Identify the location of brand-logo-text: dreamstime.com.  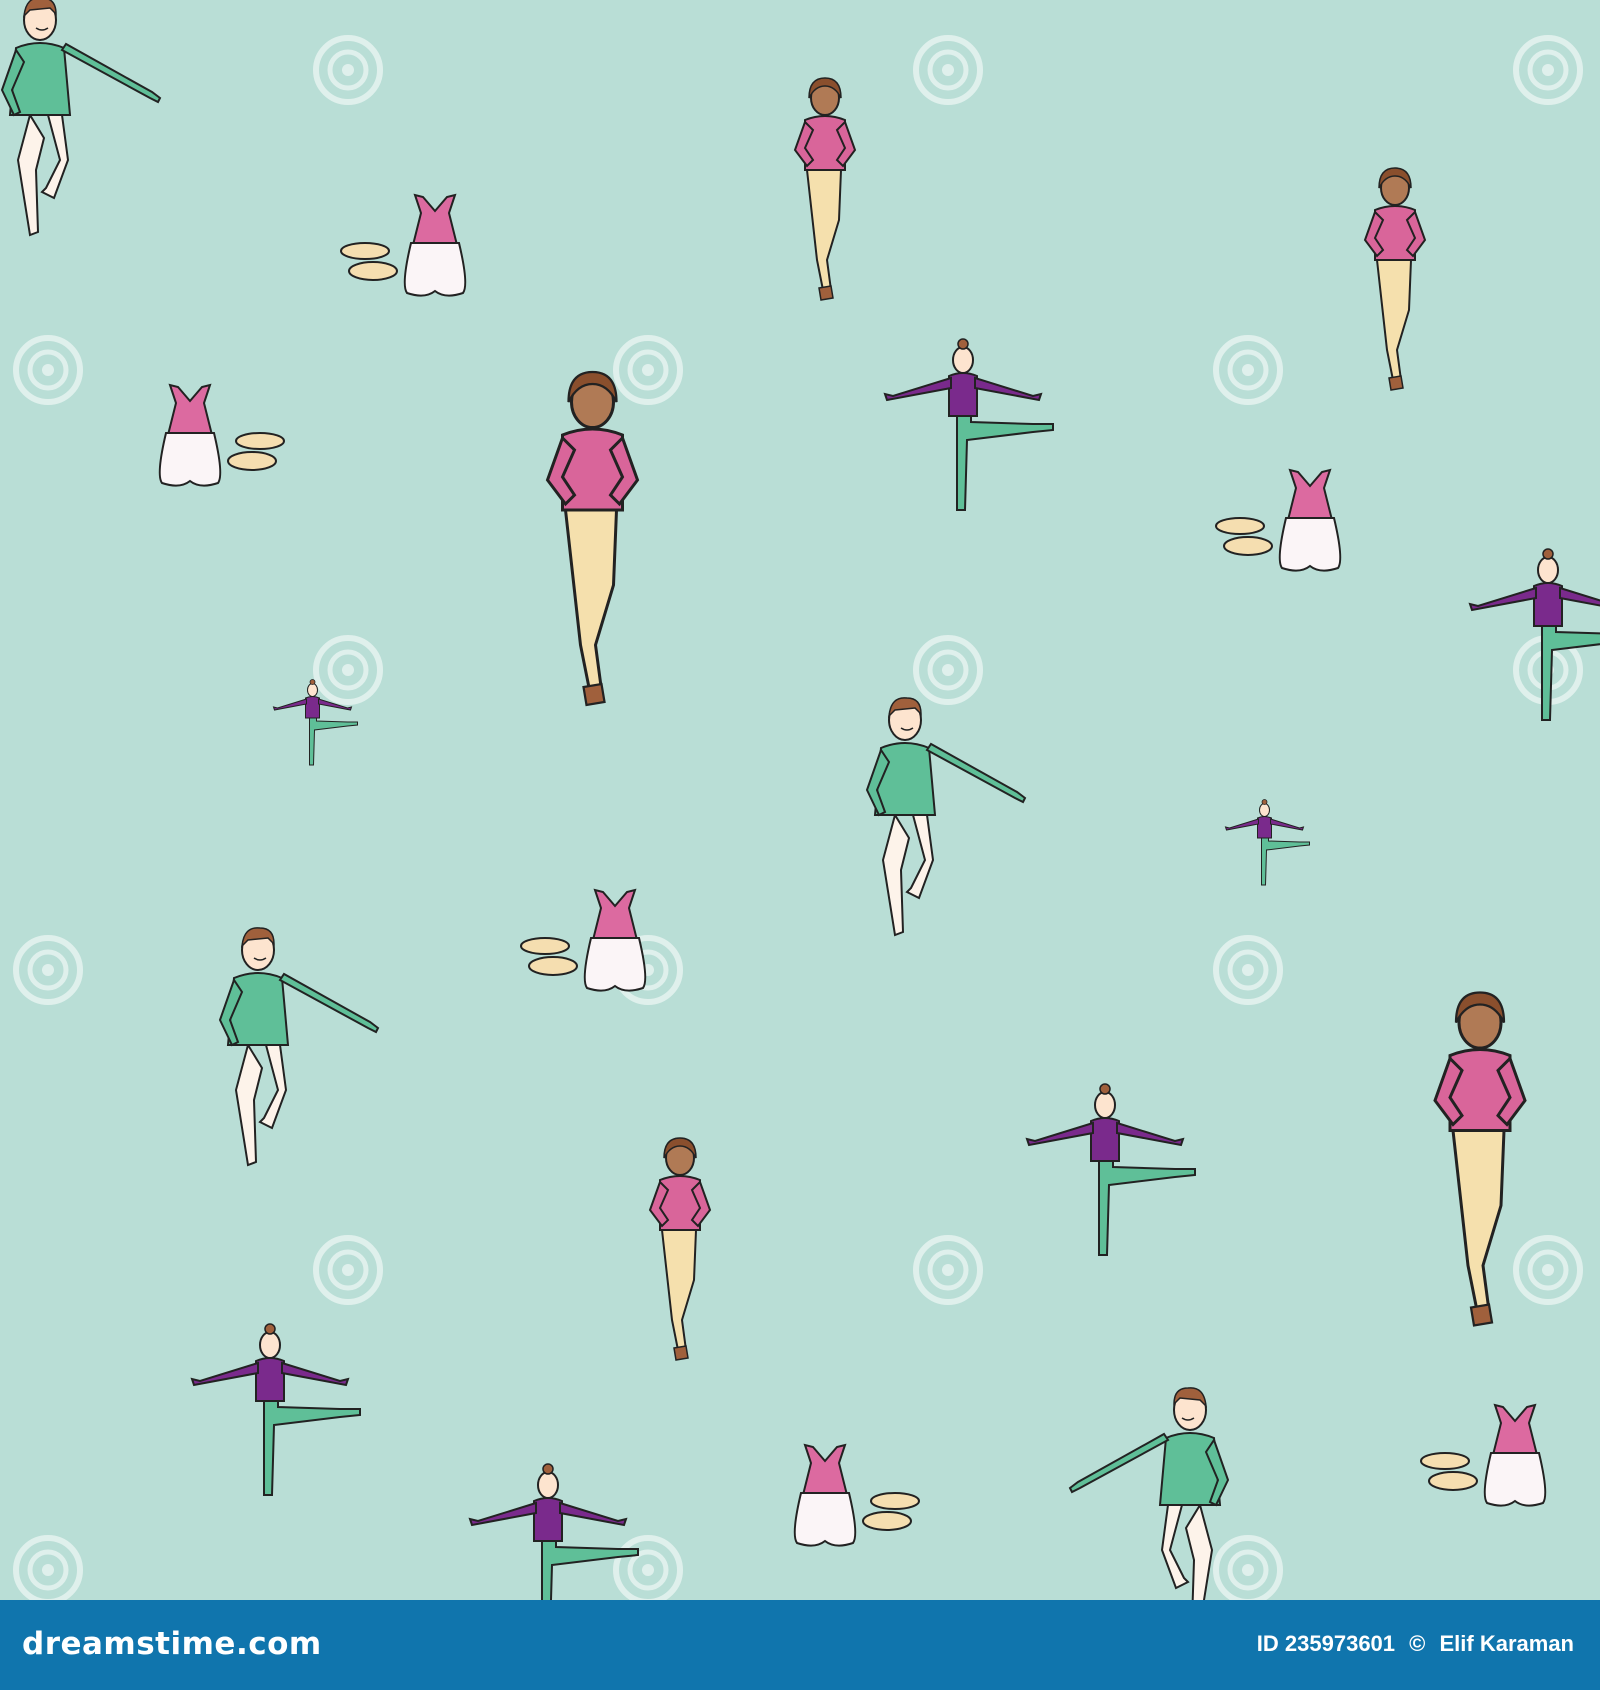
(172, 1644).